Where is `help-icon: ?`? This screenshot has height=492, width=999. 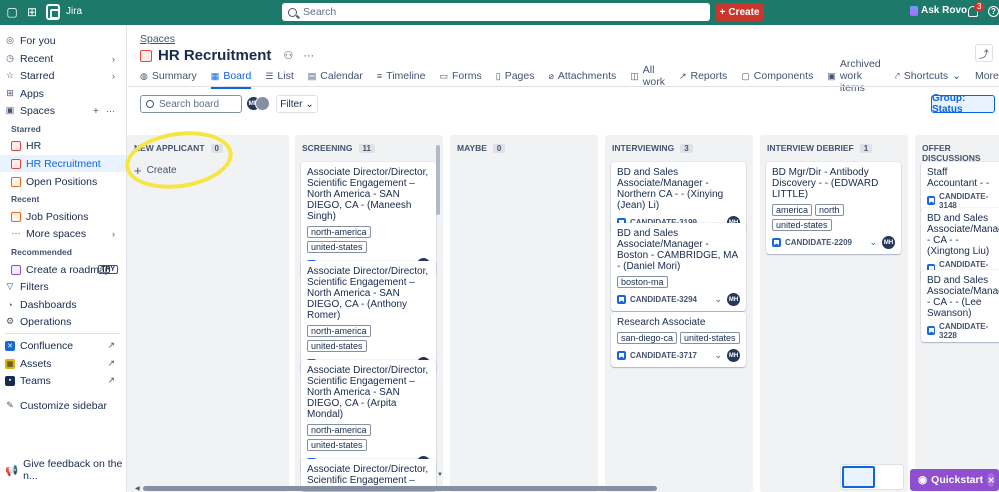 help-icon: ? is located at coordinates (993, 11).